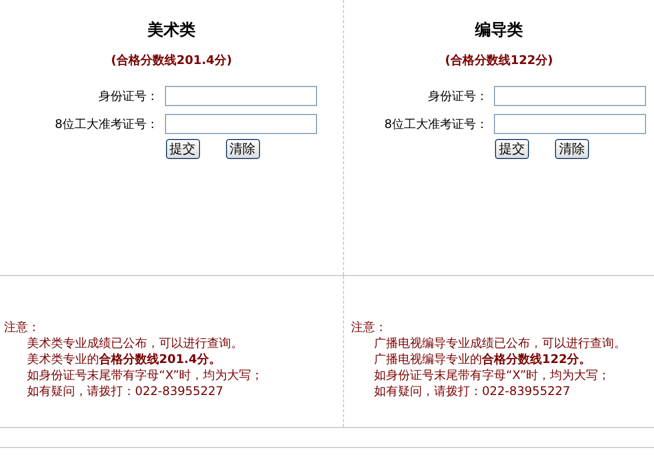  Describe the element at coordinates (500, 343) in the screenshot. I see `notice-line: 广播电视编导专业成绩已公布，可以进行查询。` at that location.